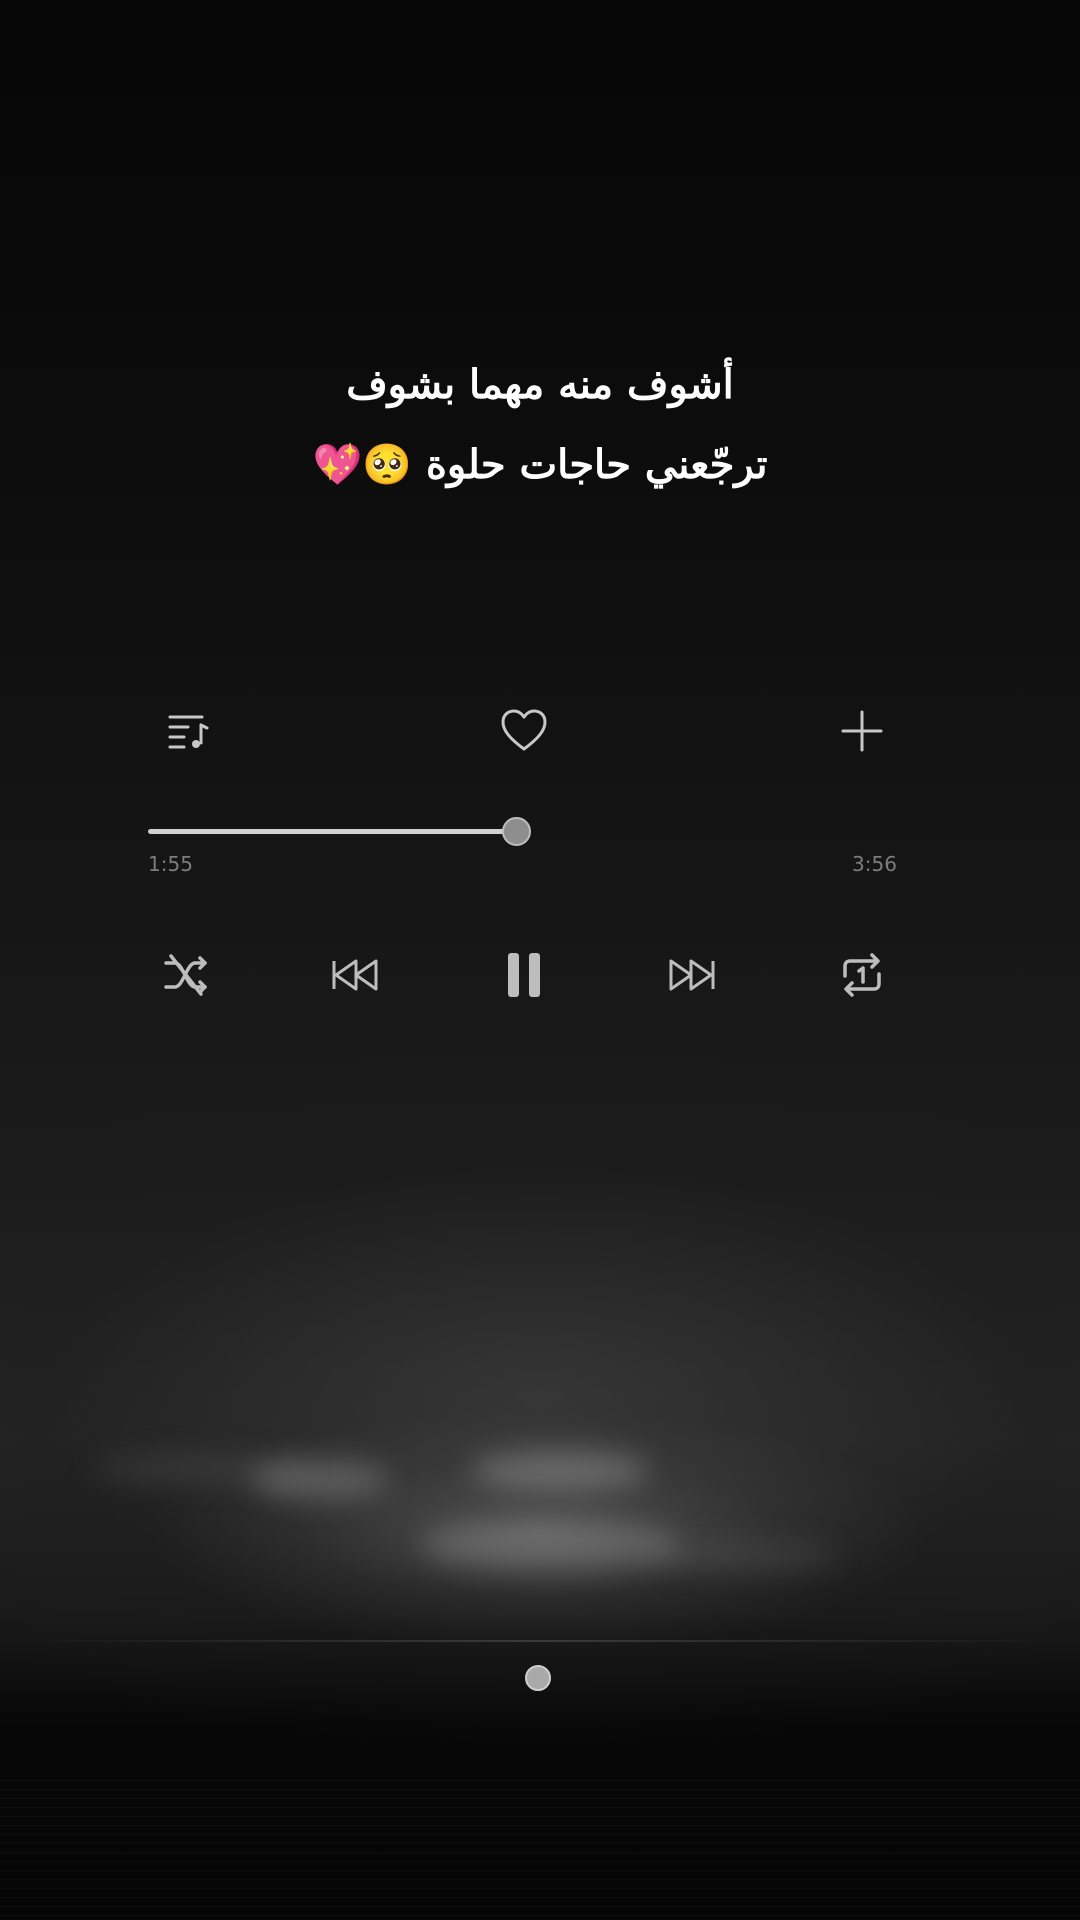  Describe the element at coordinates (332, 831) in the screenshot. I see `progress-bar-played` at that location.